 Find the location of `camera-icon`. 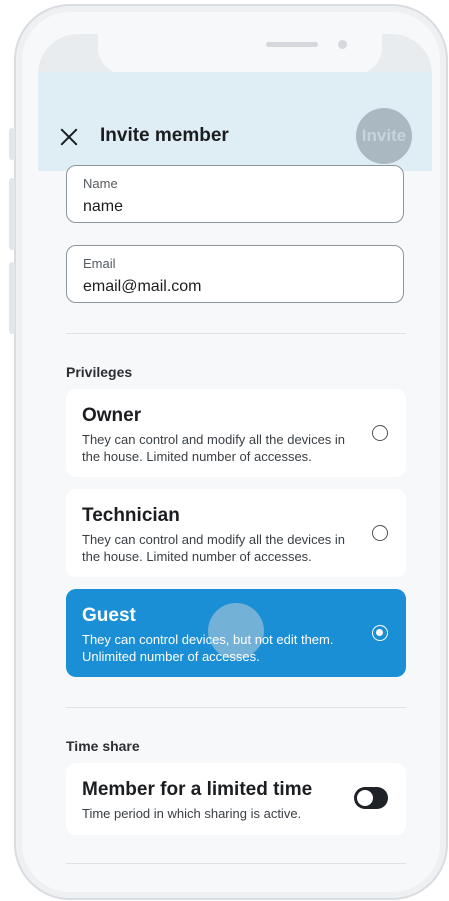

camera-icon is located at coordinates (342, 44).